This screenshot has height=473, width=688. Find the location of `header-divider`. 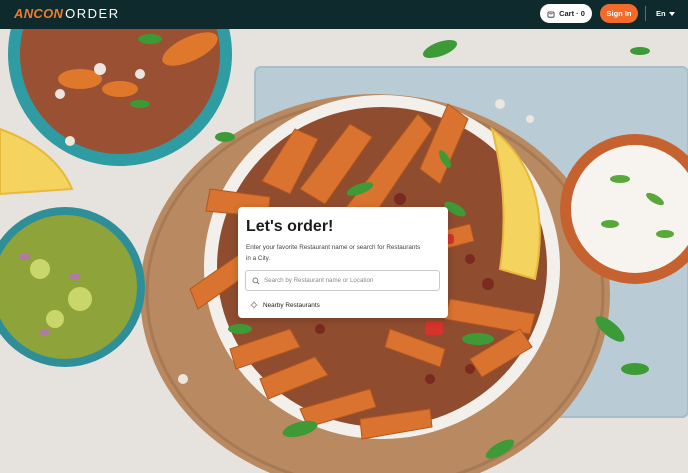

header-divider is located at coordinates (645, 13).